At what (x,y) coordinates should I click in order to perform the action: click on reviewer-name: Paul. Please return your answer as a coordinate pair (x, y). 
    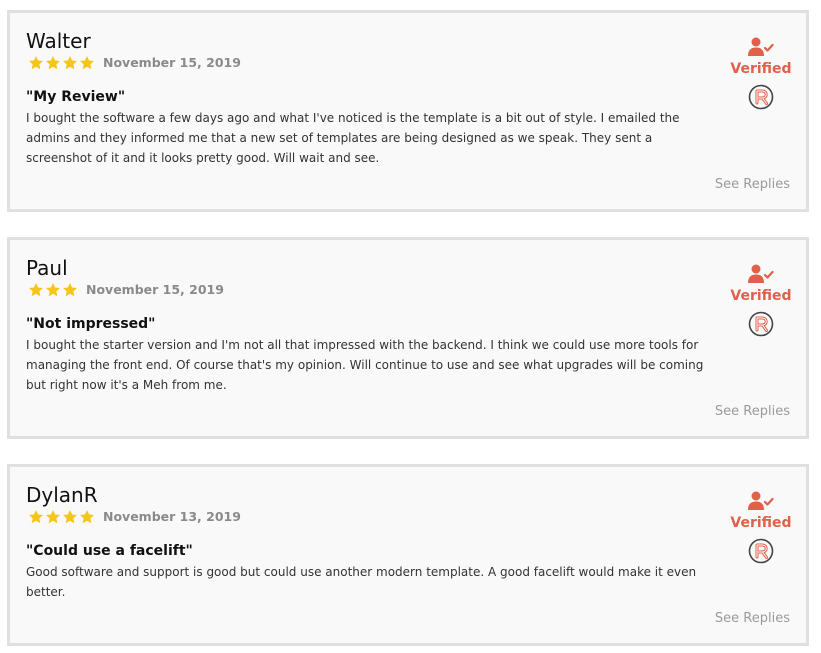
    Looking at the image, I should click on (47, 268).